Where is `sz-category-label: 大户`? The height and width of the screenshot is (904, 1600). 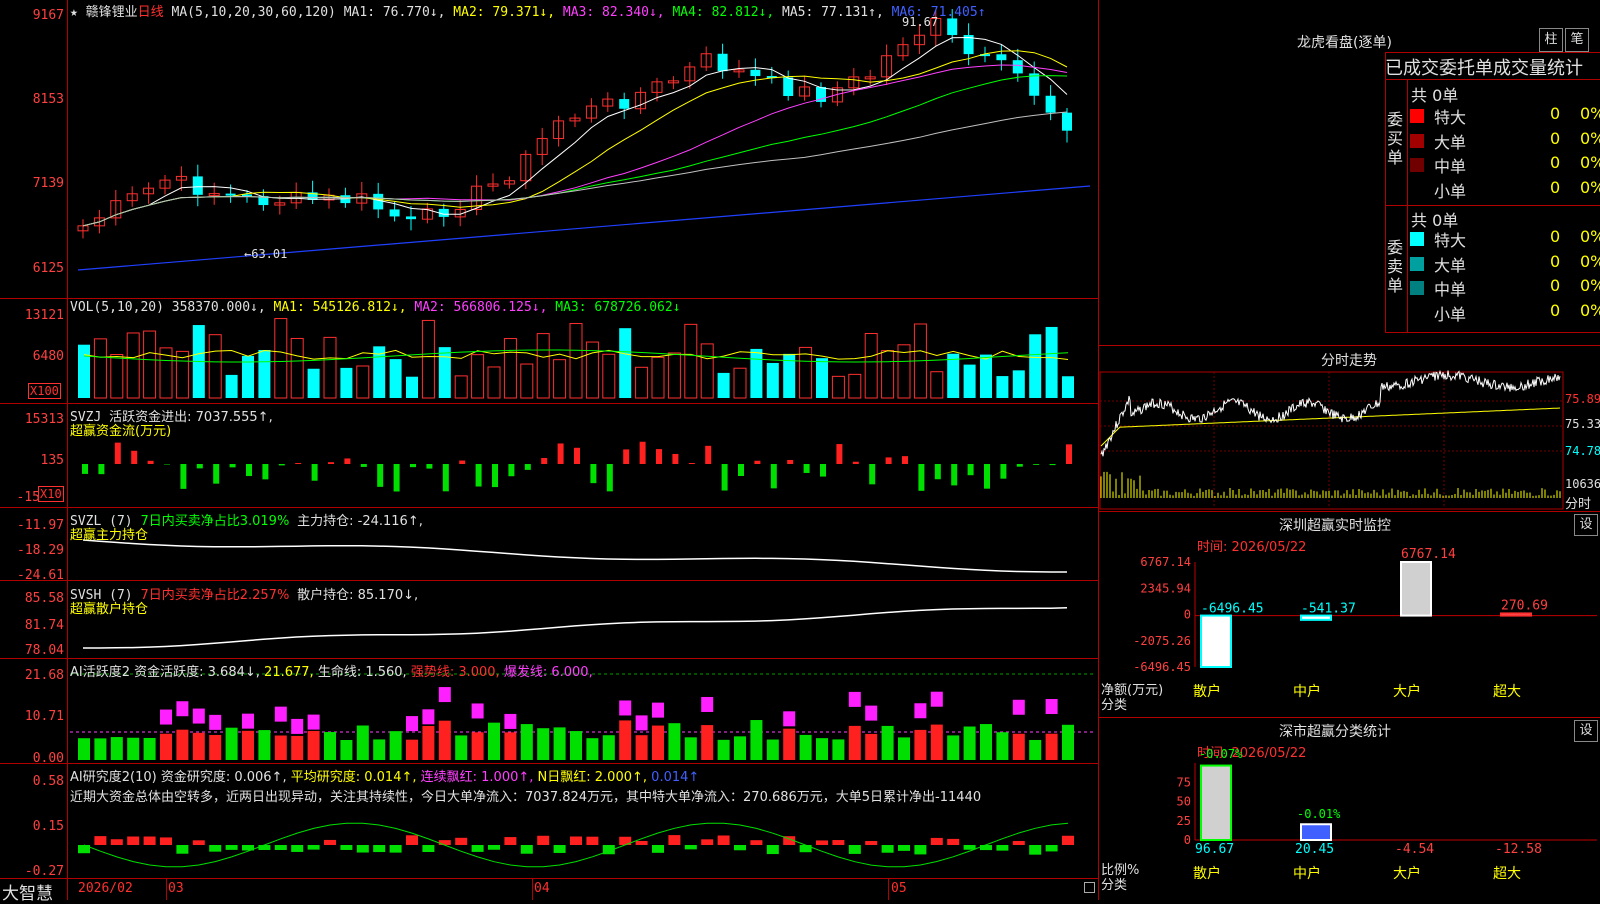 sz-category-label: 大户 is located at coordinates (1407, 691).